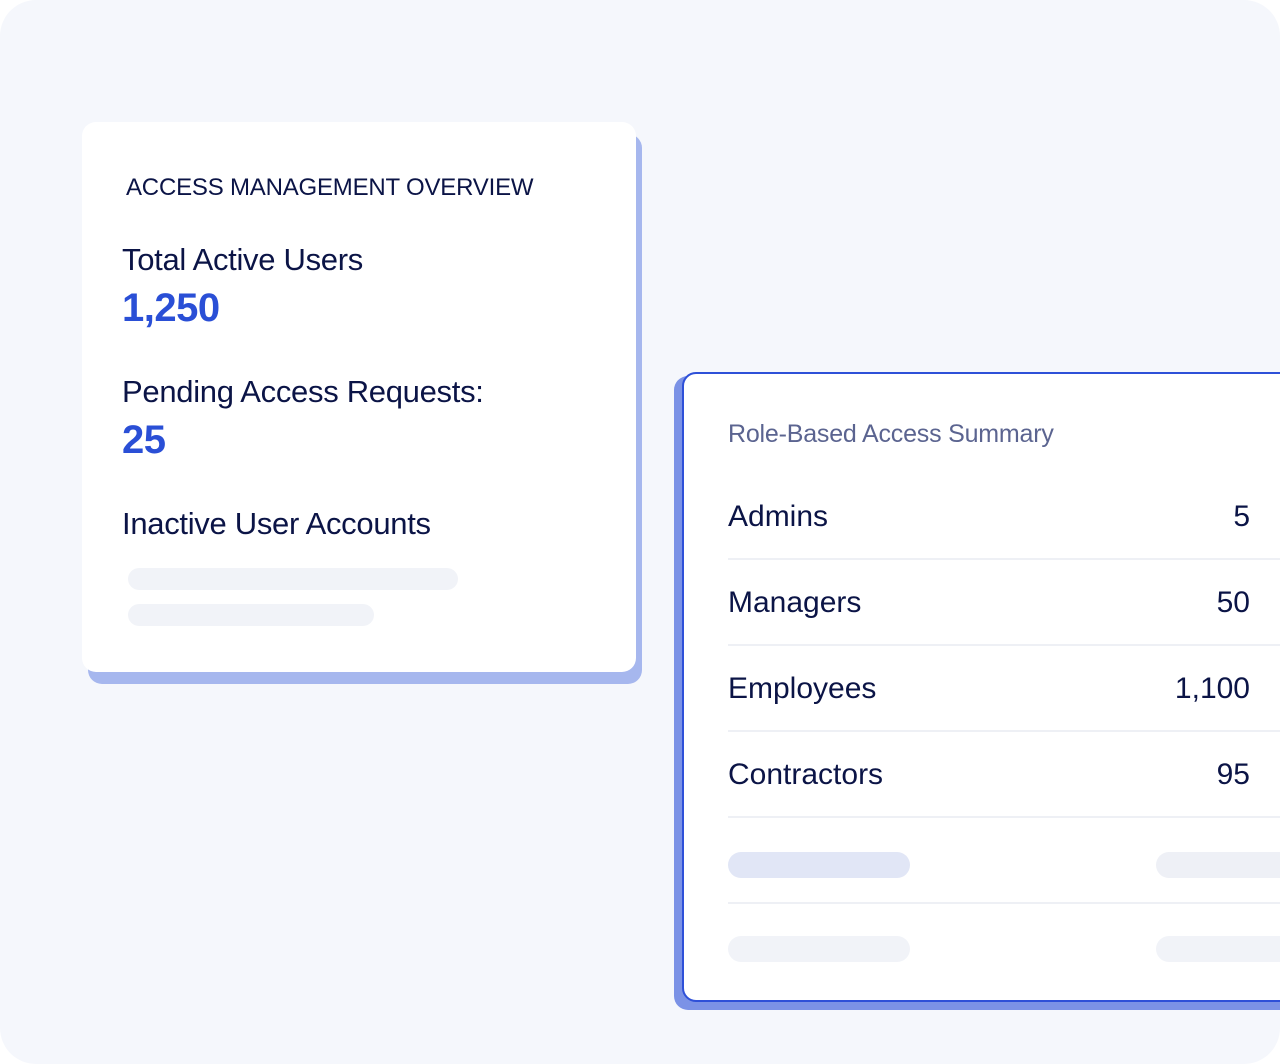 The width and height of the screenshot is (1280, 1064). I want to click on role-count: 95, so click(1233, 774).